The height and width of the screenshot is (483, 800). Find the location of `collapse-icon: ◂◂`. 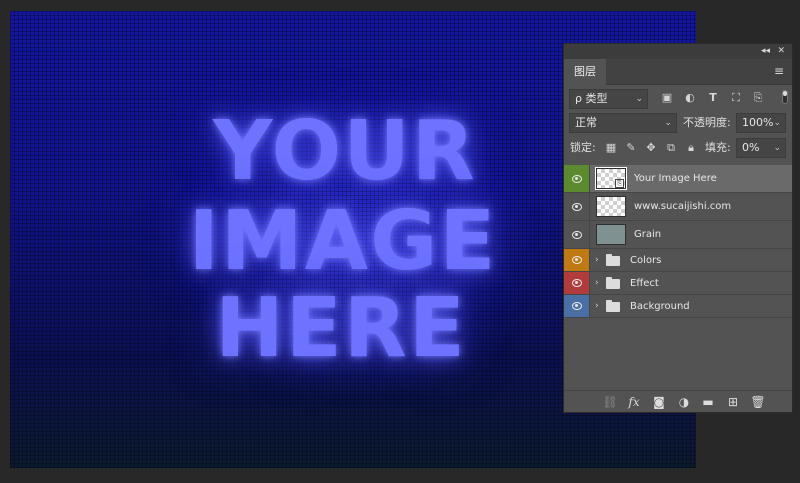

collapse-icon: ◂◂ is located at coordinates (765, 51).